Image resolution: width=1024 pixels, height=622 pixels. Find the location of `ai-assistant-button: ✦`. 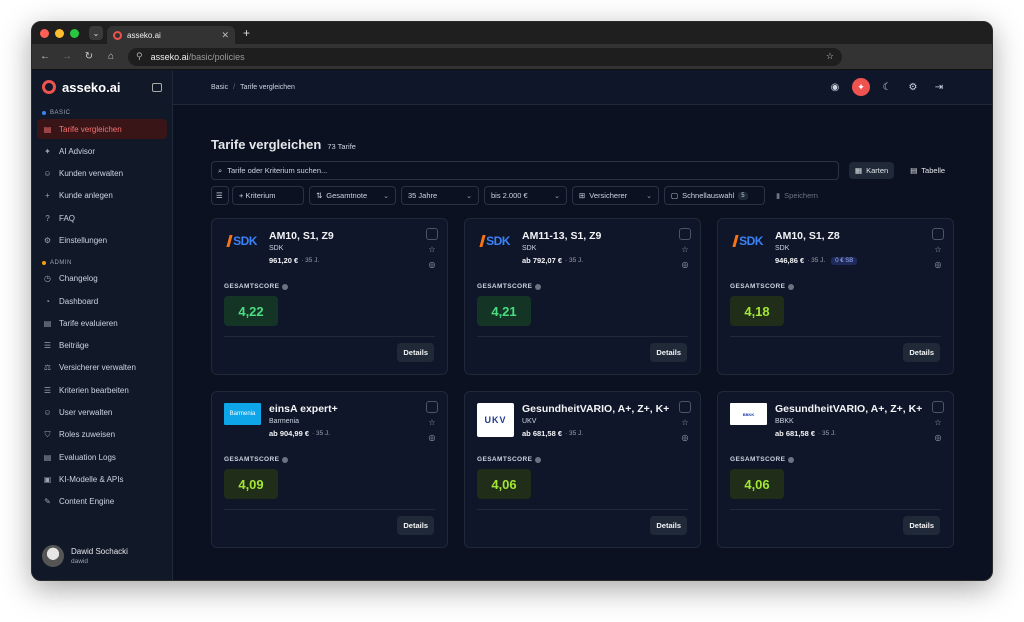

ai-assistant-button: ✦ is located at coordinates (861, 87).